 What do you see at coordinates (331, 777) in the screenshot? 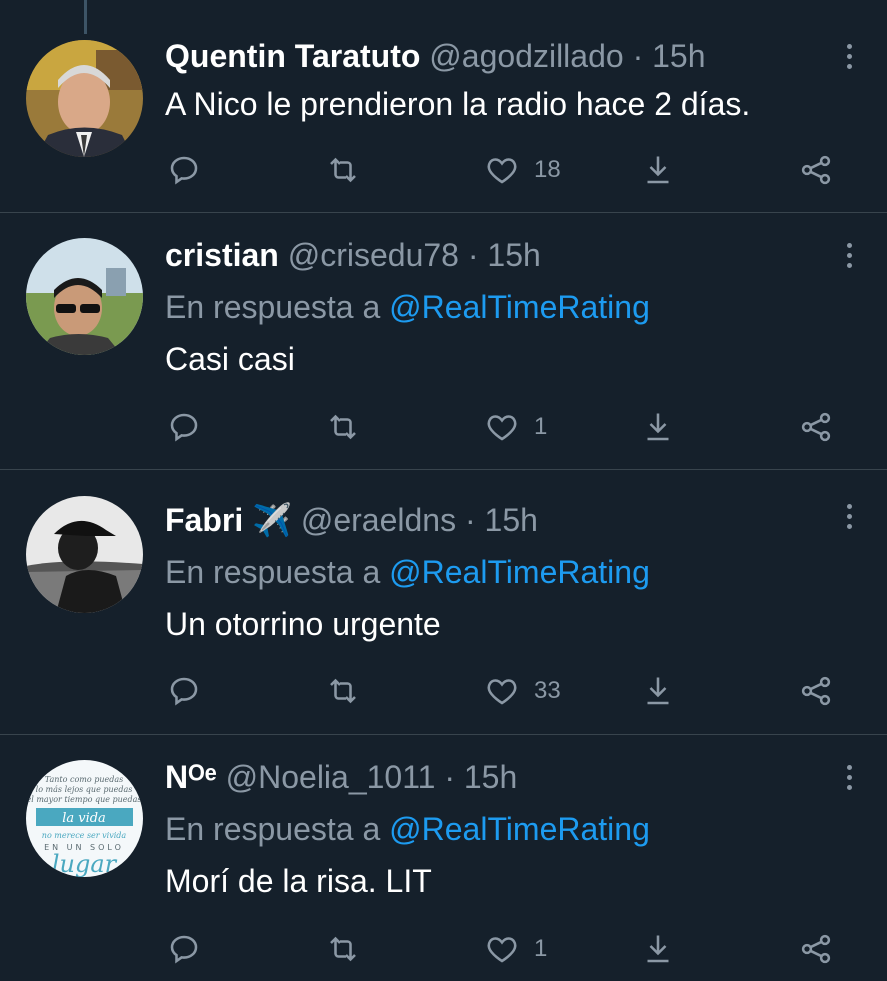
I see `author-handle: @Noelia_1011` at bounding box center [331, 777].